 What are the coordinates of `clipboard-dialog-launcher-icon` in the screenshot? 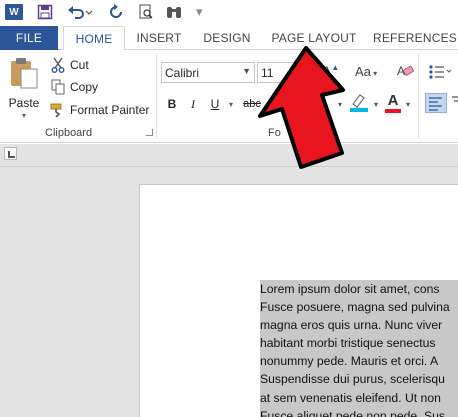 It's located at (149, 132).